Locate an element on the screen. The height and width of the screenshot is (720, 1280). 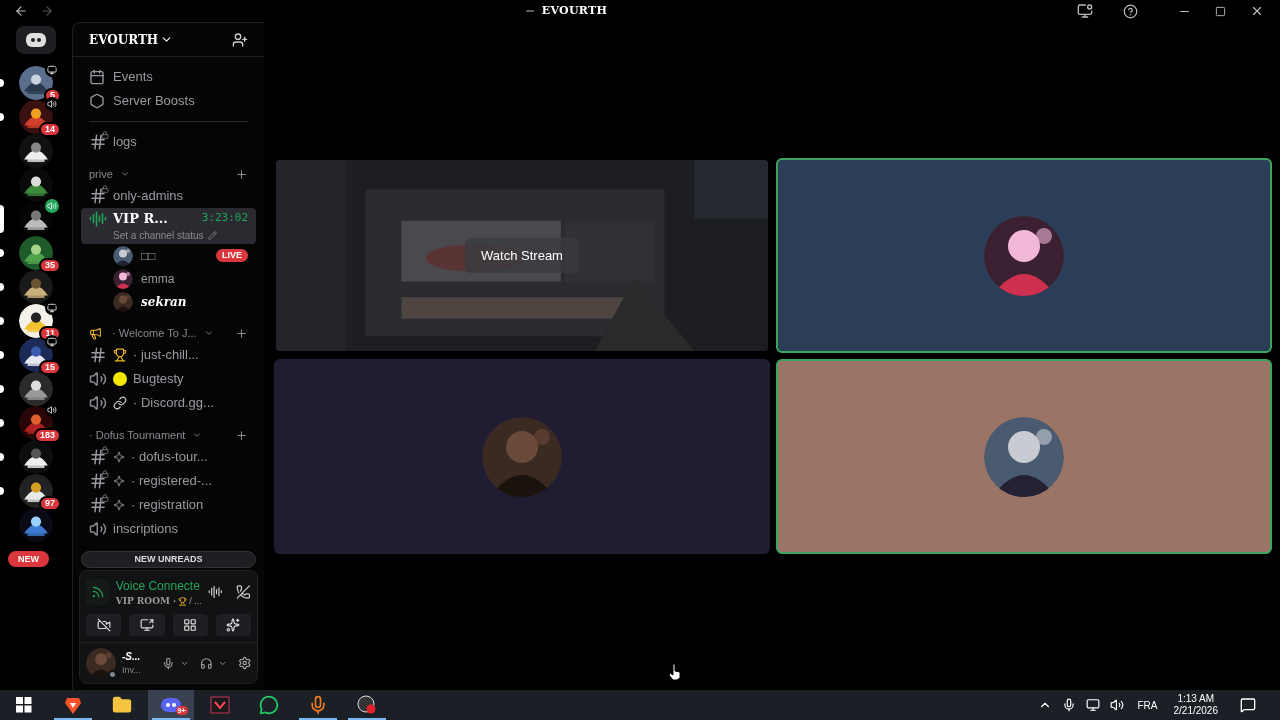
new-badge: NEW is located at coordinates (28, 559).